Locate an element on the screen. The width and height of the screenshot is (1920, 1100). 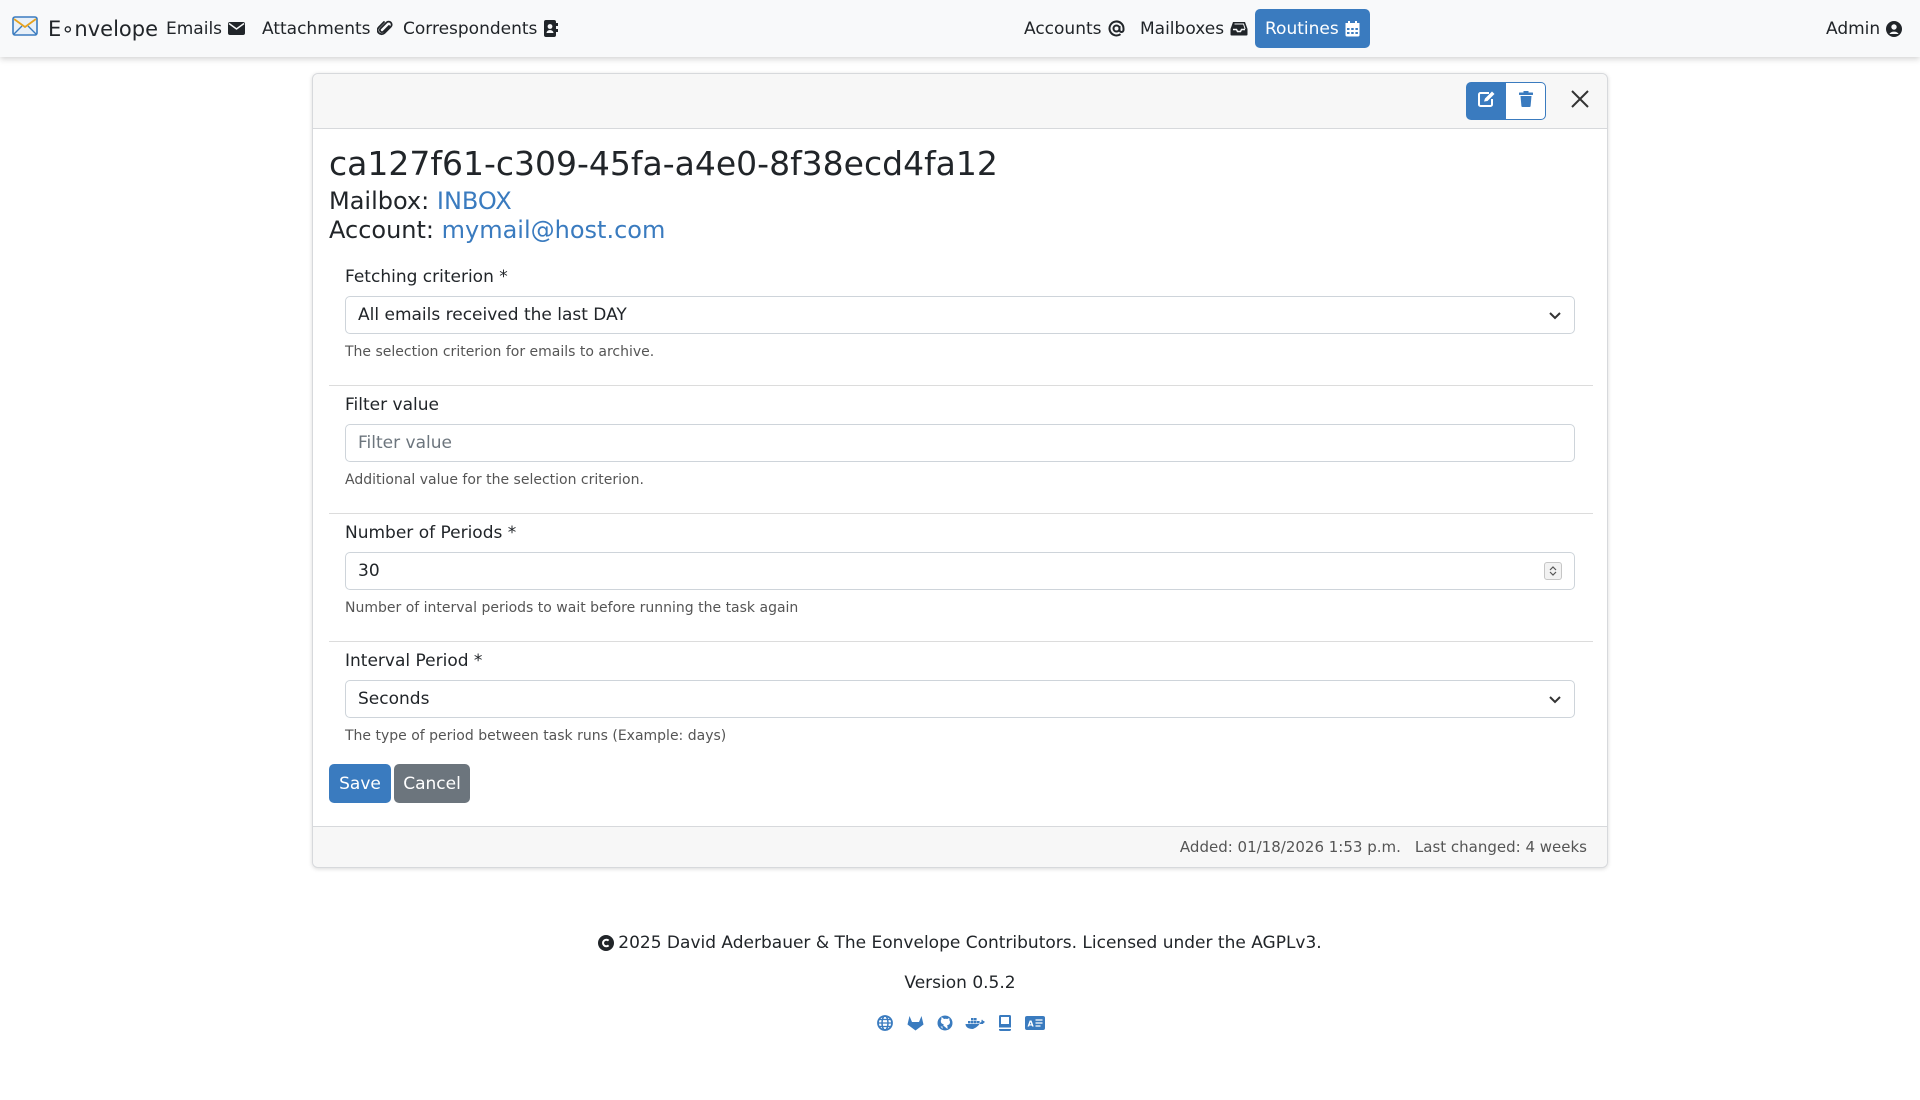
interval-select: Seconds is located at coordinates (960, 699).